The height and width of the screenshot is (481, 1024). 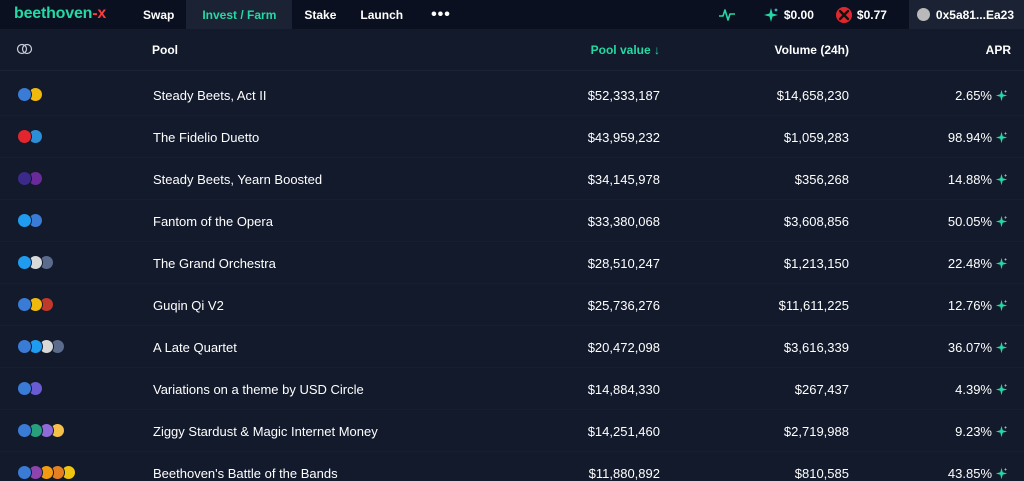 What do you see at coordinates (441, 14) in the screenshot?
I see `more-menu-button: •••` at bounding box center [441, 14].